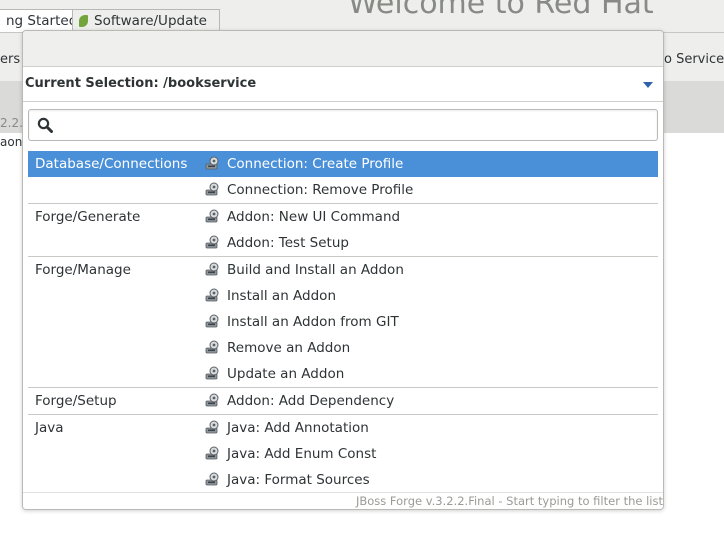 Image resolution: width=724 pixels, height=553 pixels. What do you see at coordinates (343, 84) in the screenshot?
I see `current-selection-dropdown: Current Selection: /bookservice` at bounding box center [343, 84].